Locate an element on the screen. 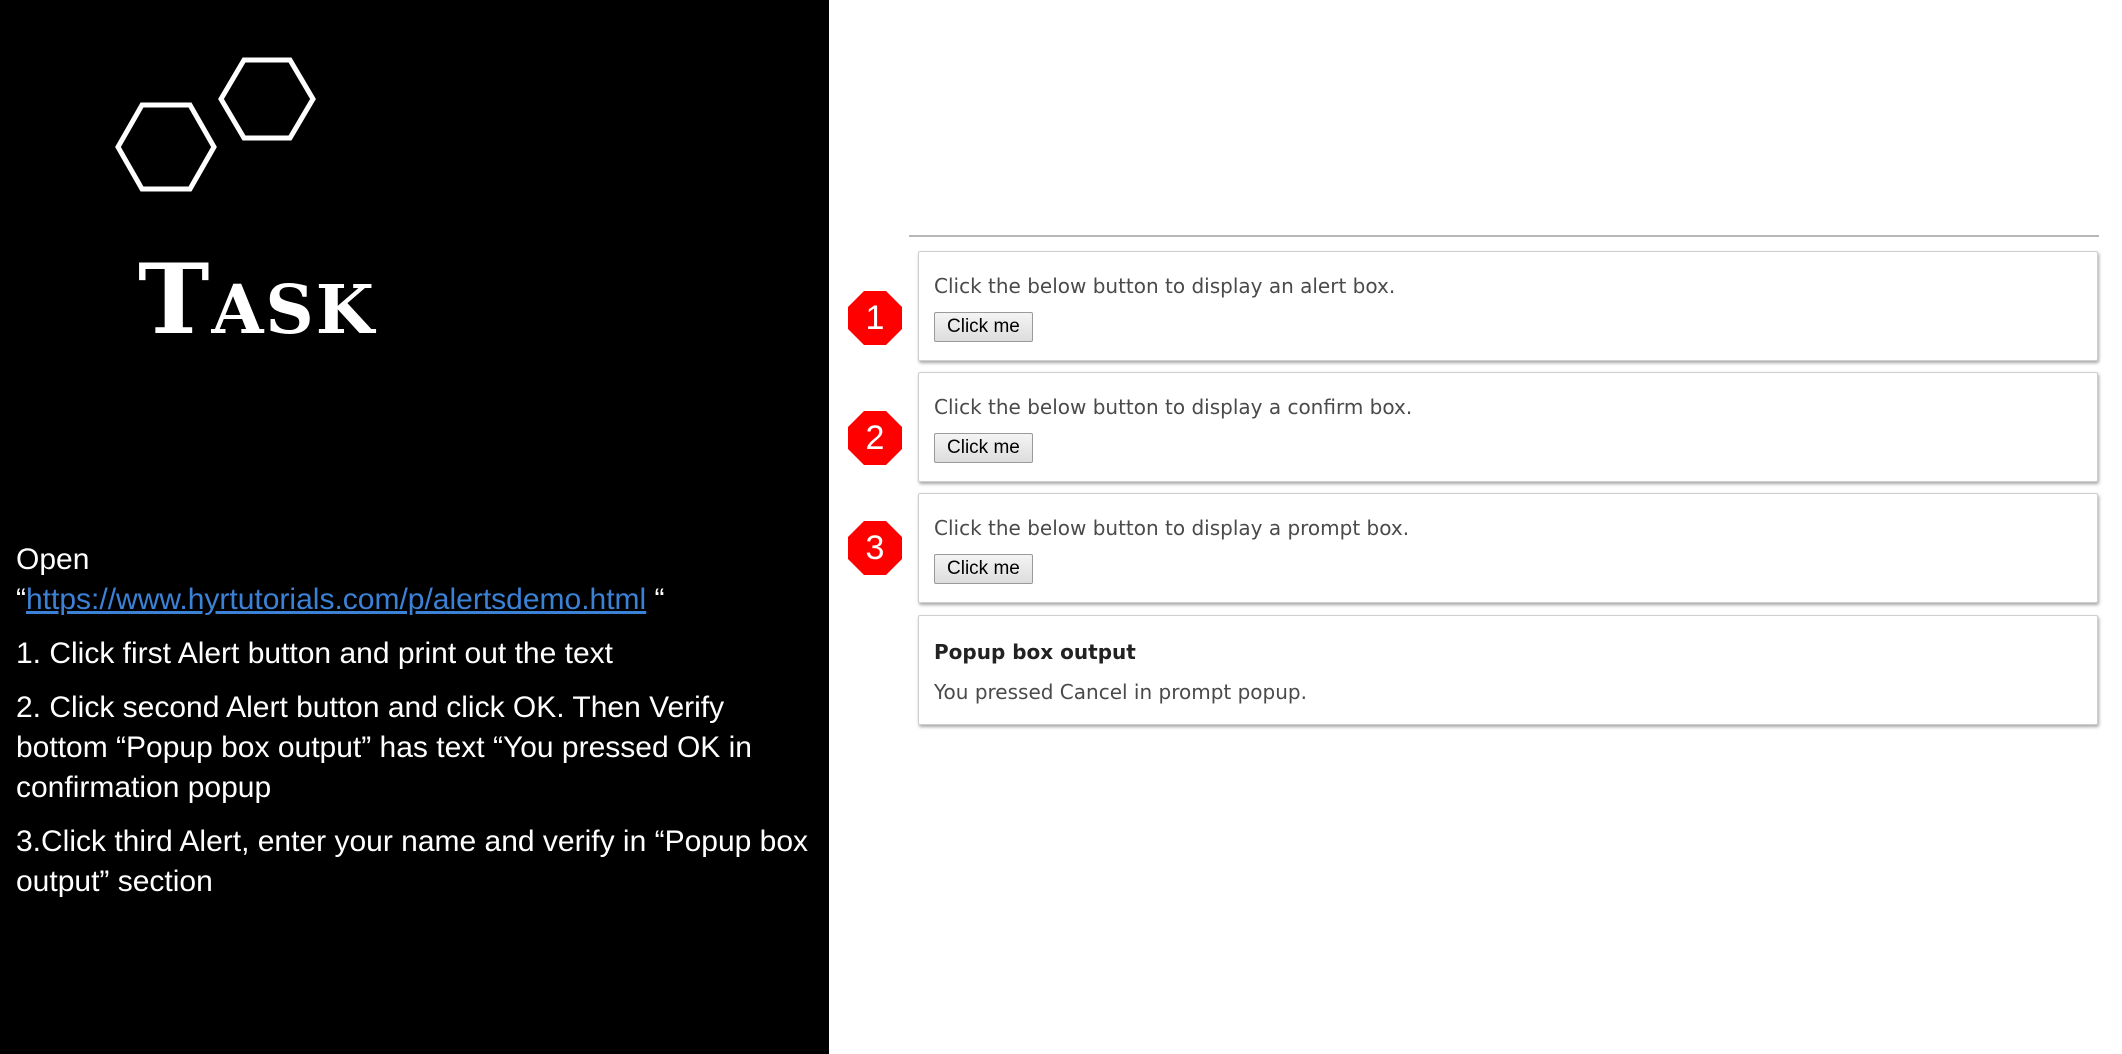 Image resolution: width=2122 pixels, height=1054 pixels. badge-number: 2 is located at coordinates (875, 437).